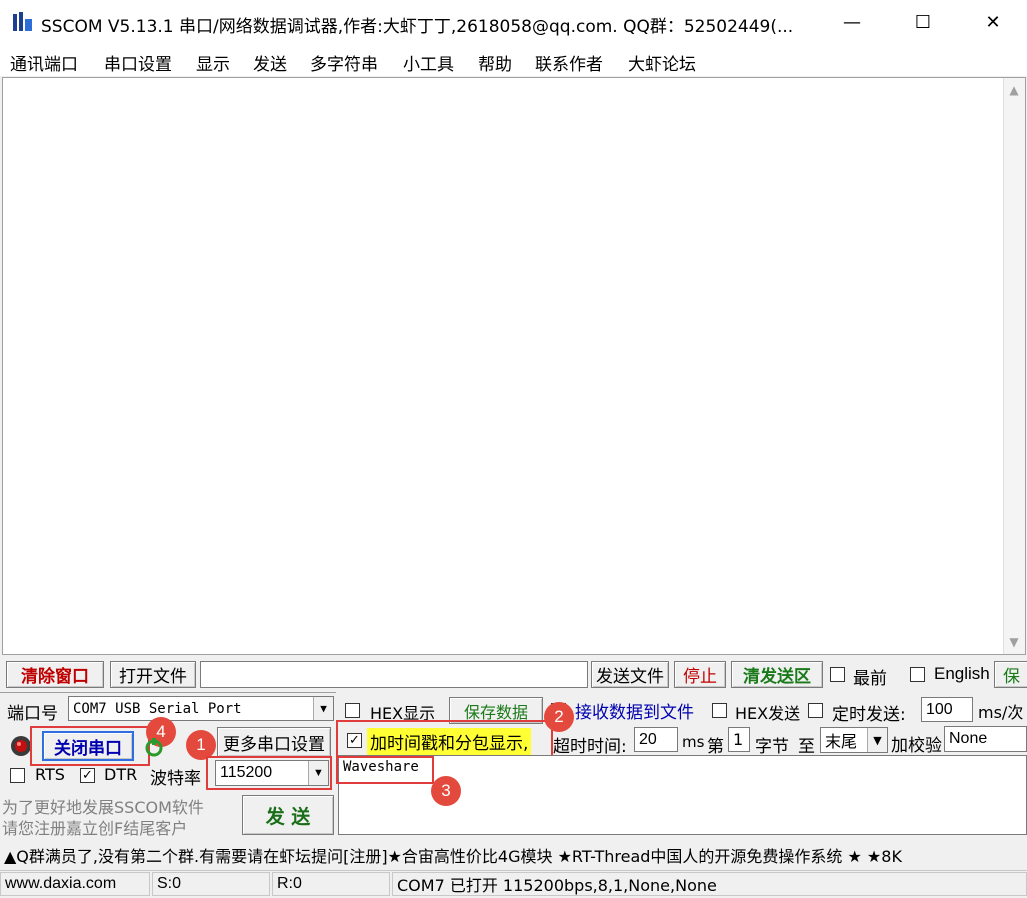  I want to click on timeout-label: 超时时间:, so click(590, 747).